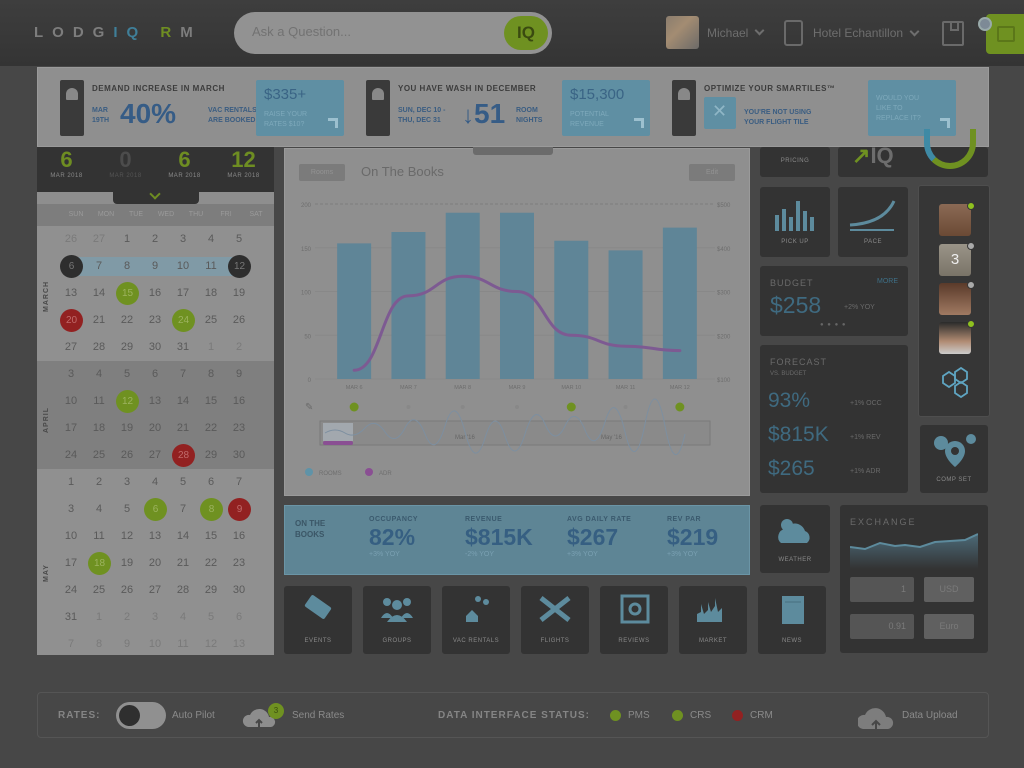 The width and height of the screenshot is (1024, 768). What do you see at coordinates (795, 162) in the screenshot?
I see `tile-pricing: PRICING` at bounding box center [795, 162].